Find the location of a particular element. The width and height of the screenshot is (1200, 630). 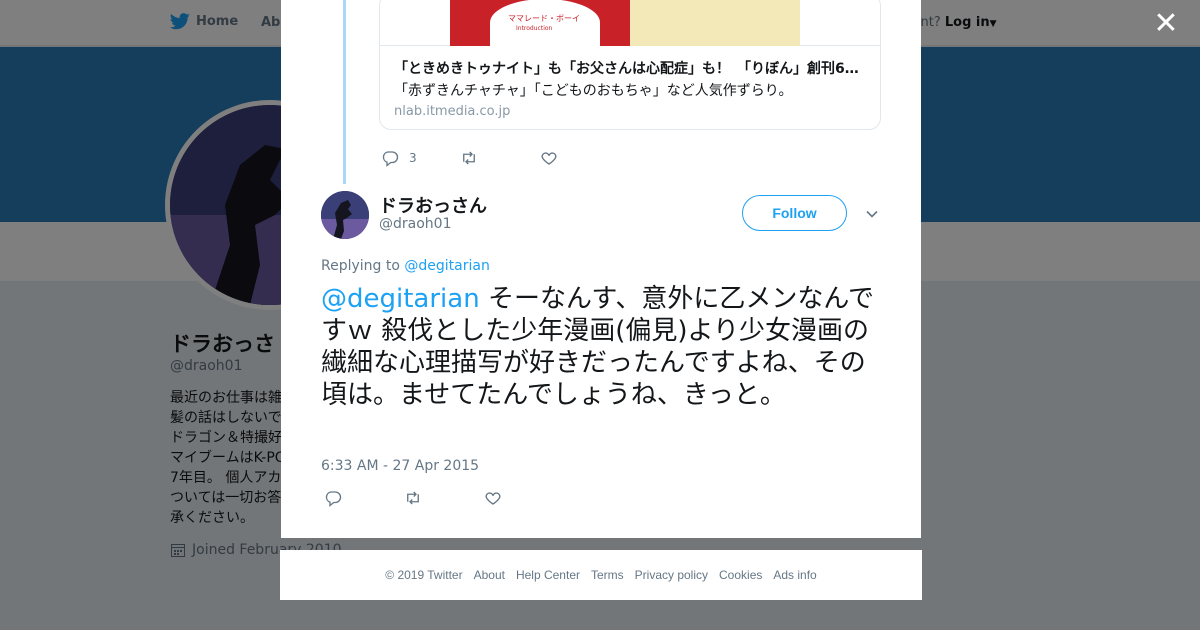

card-description: 「赤ずきんチャチャ」「こどものおもちゃ」など人気作ずらり。 is located at coordinates (593, 91).